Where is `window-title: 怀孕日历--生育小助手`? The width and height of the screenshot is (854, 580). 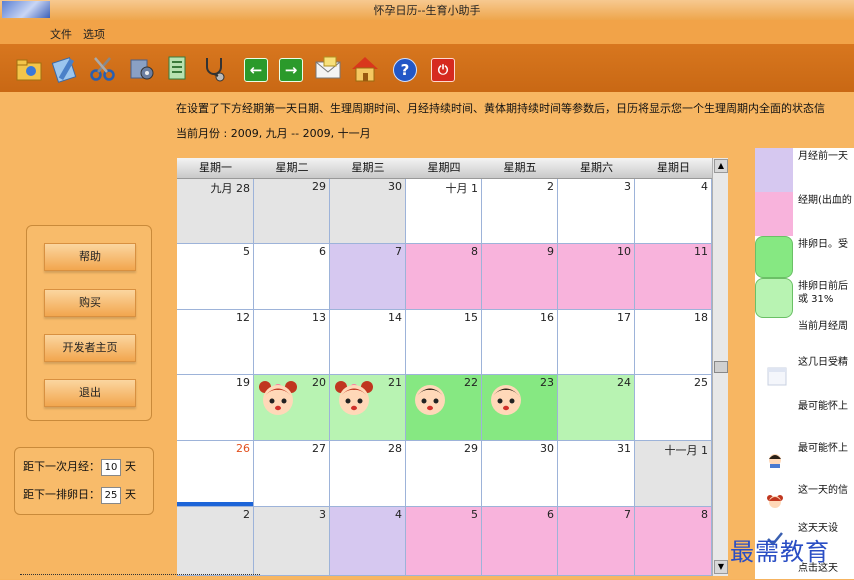 window-title: 怀孕日历--生育小助手 is located at coordinates (427, 10).